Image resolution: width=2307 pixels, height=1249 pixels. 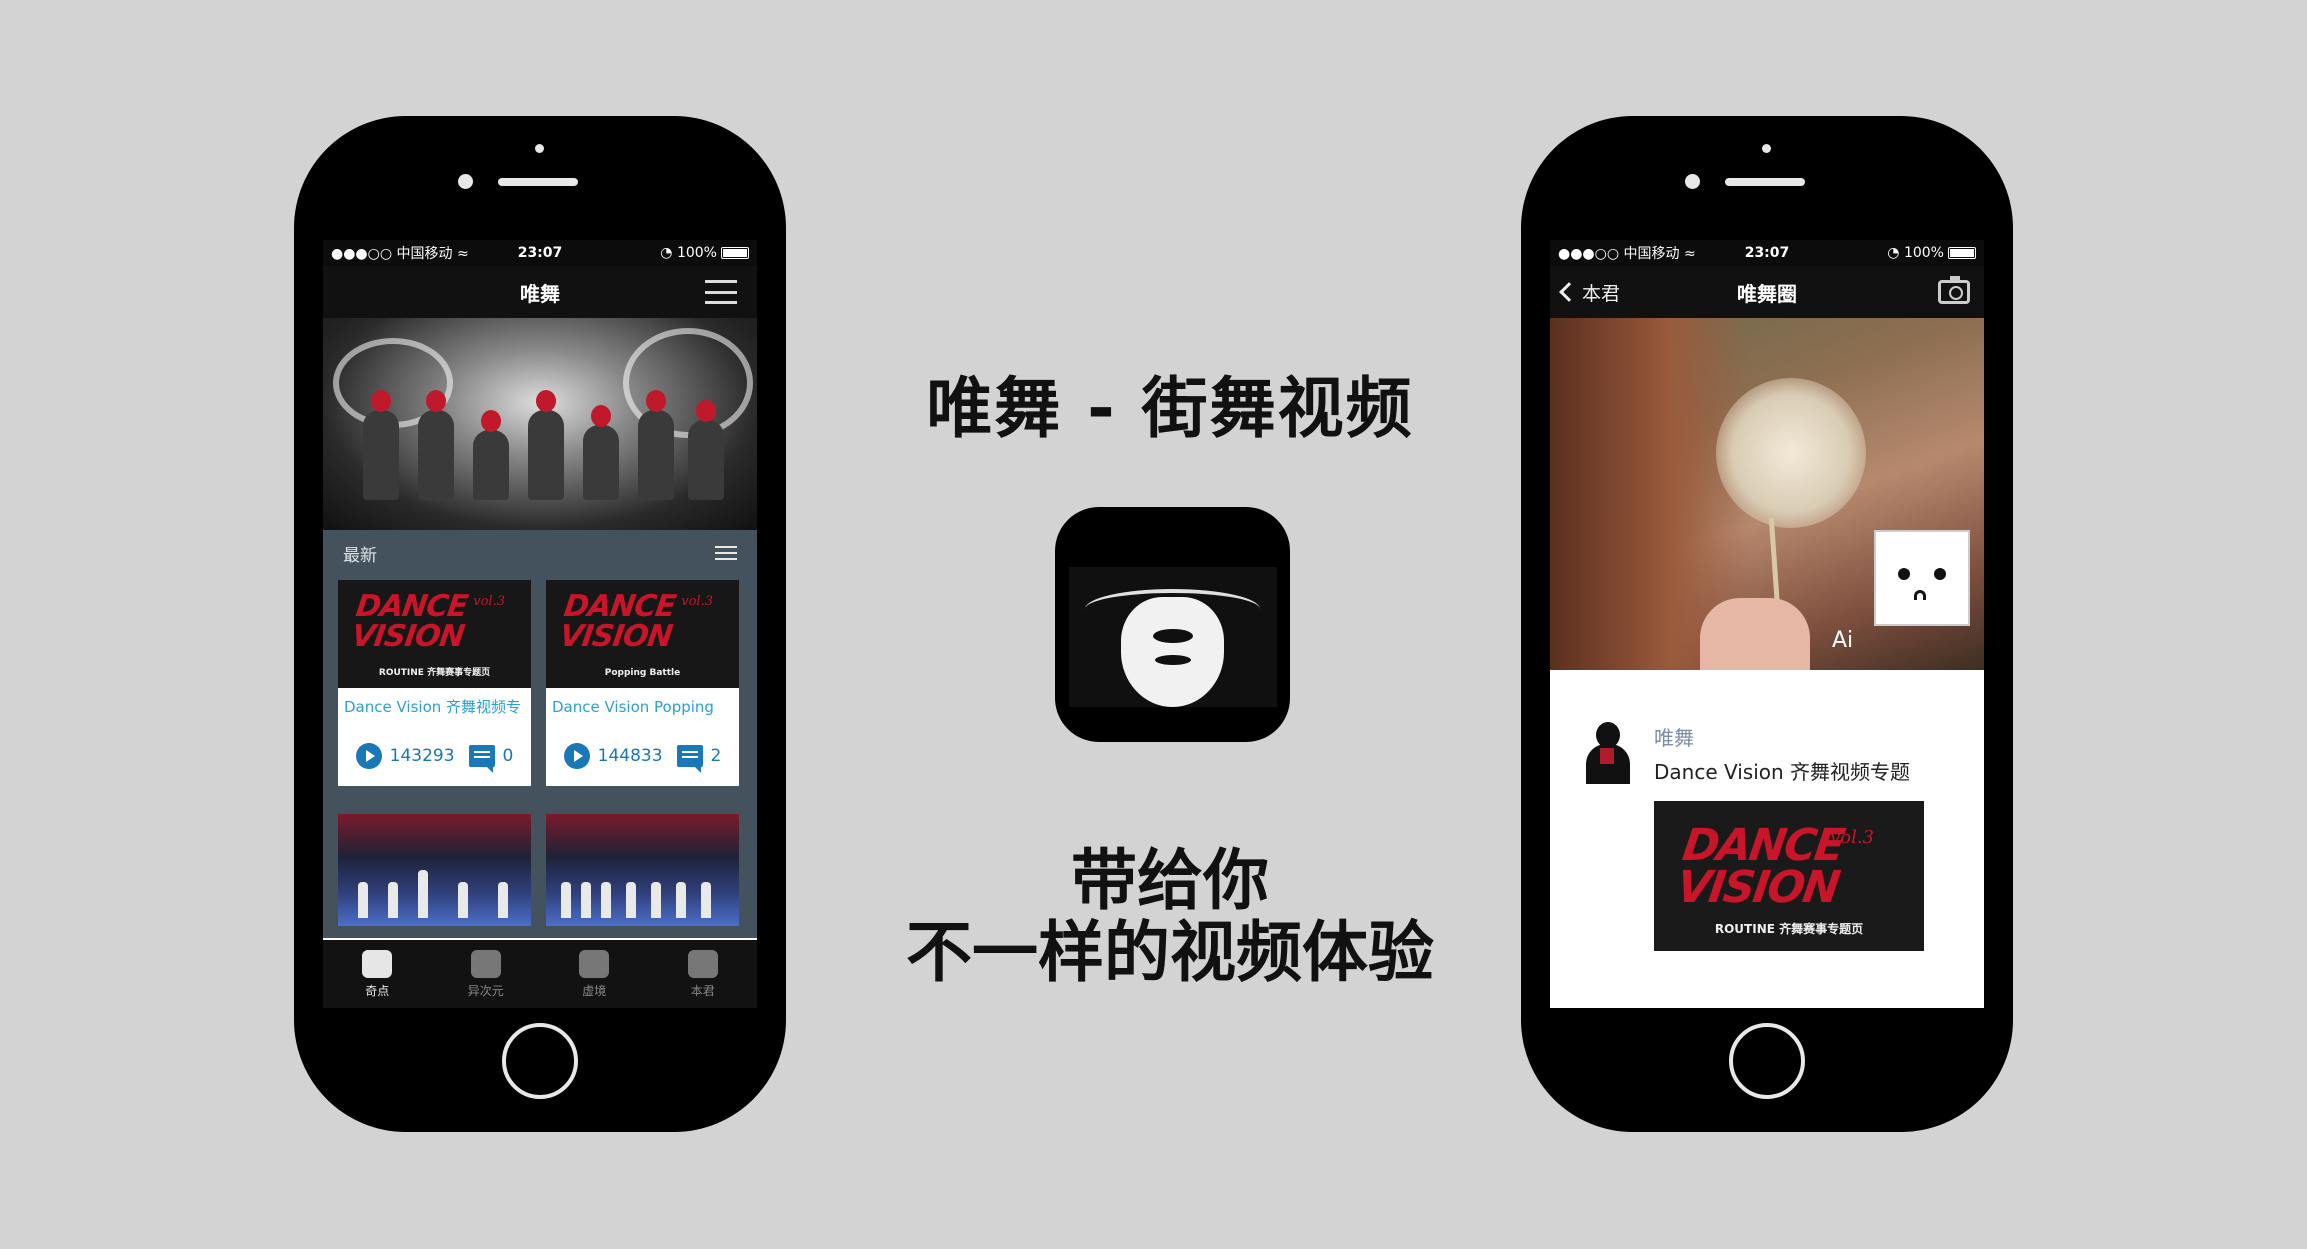 I want to click on tab-xujing: 虚境, so click(x=594, y=974).